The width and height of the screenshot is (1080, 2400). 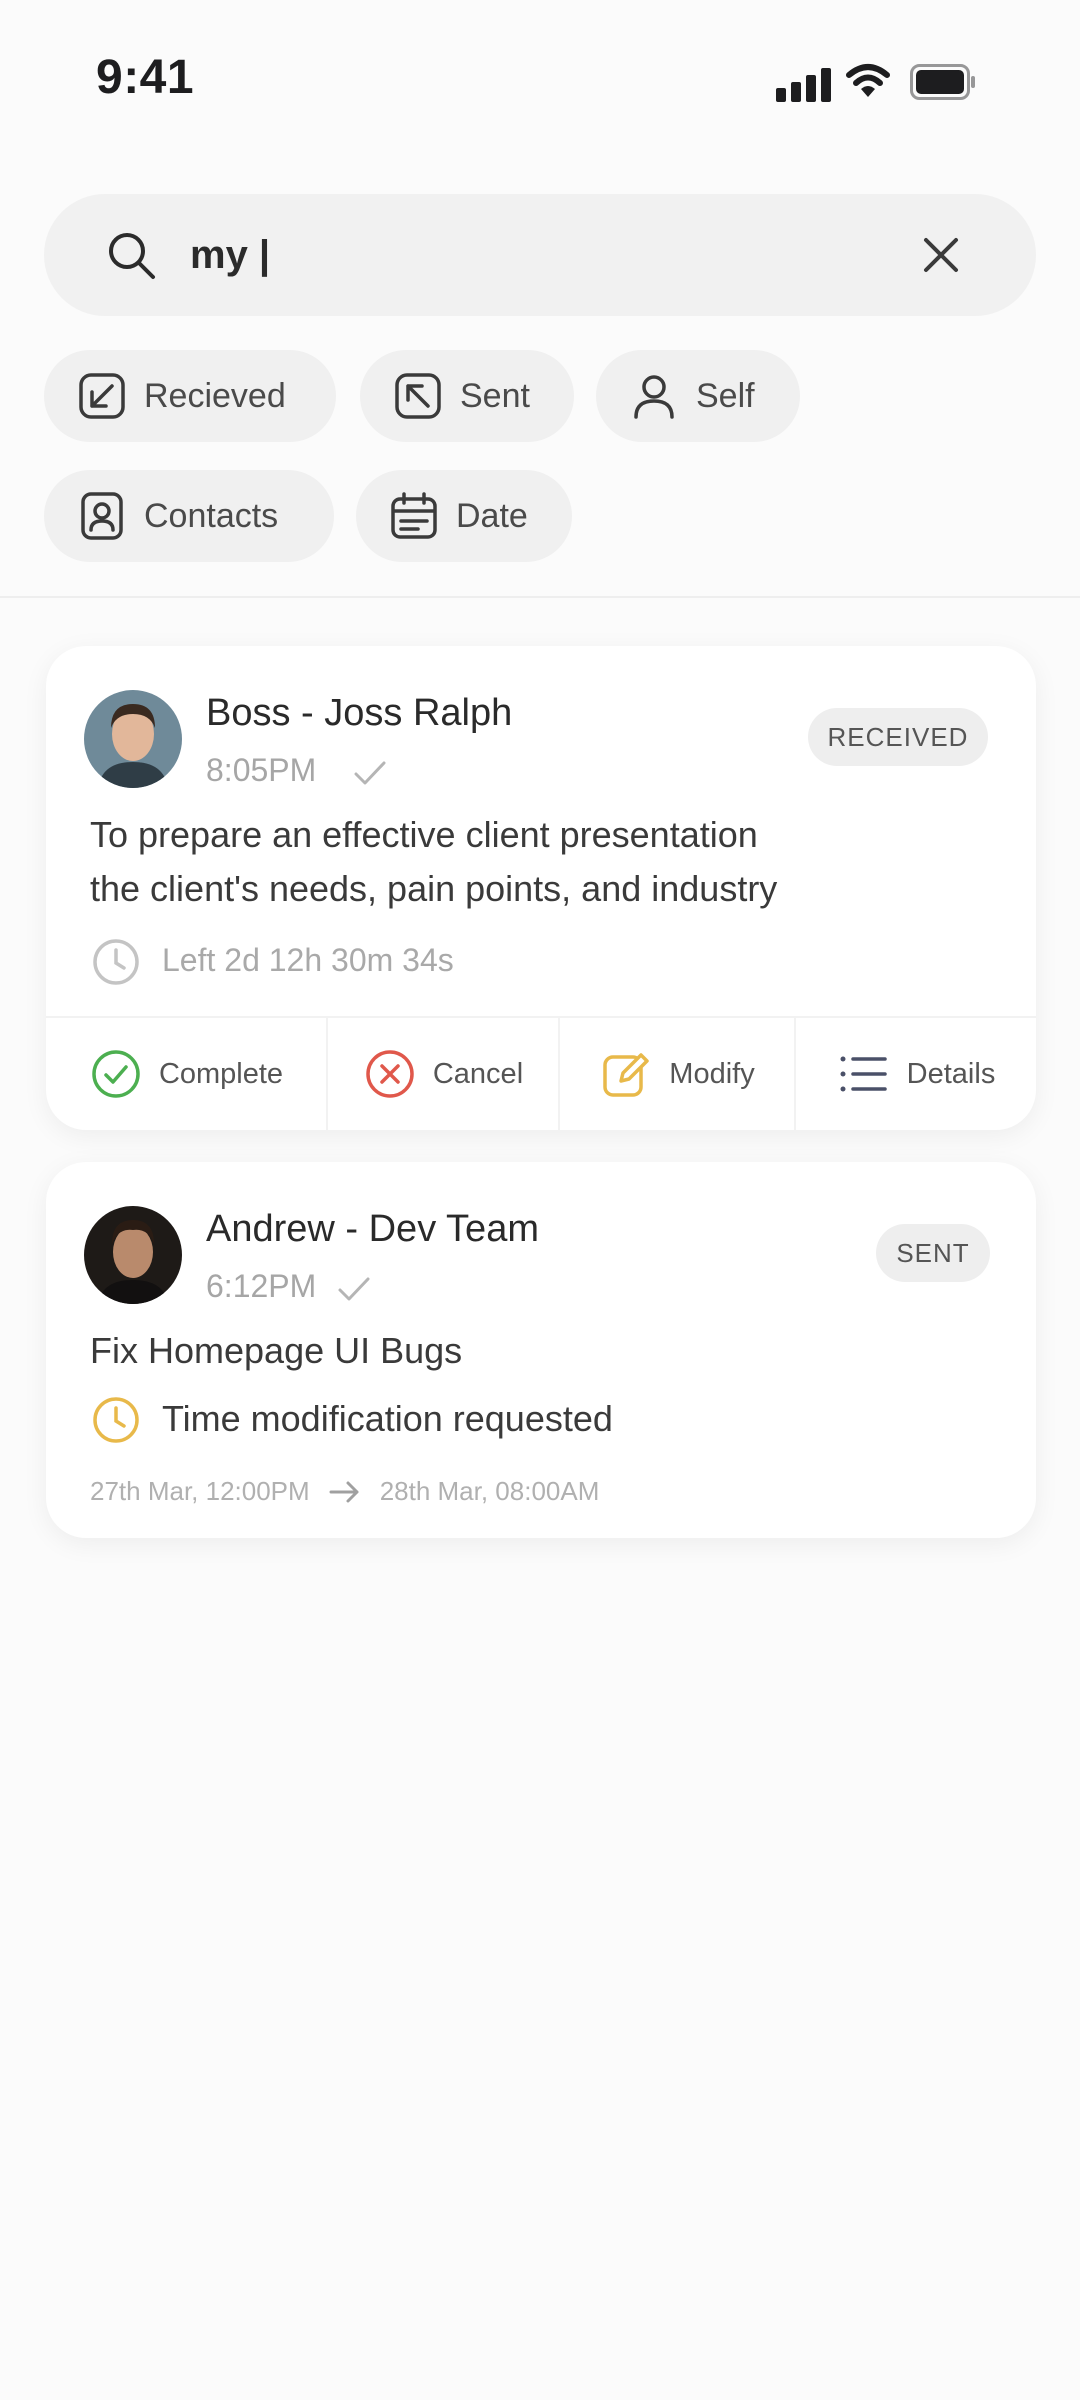 What do you see at coordinates (211, 515) in the screenshot?
I see `filter-chip-label: Contacts` at bounding box center [211, 515].